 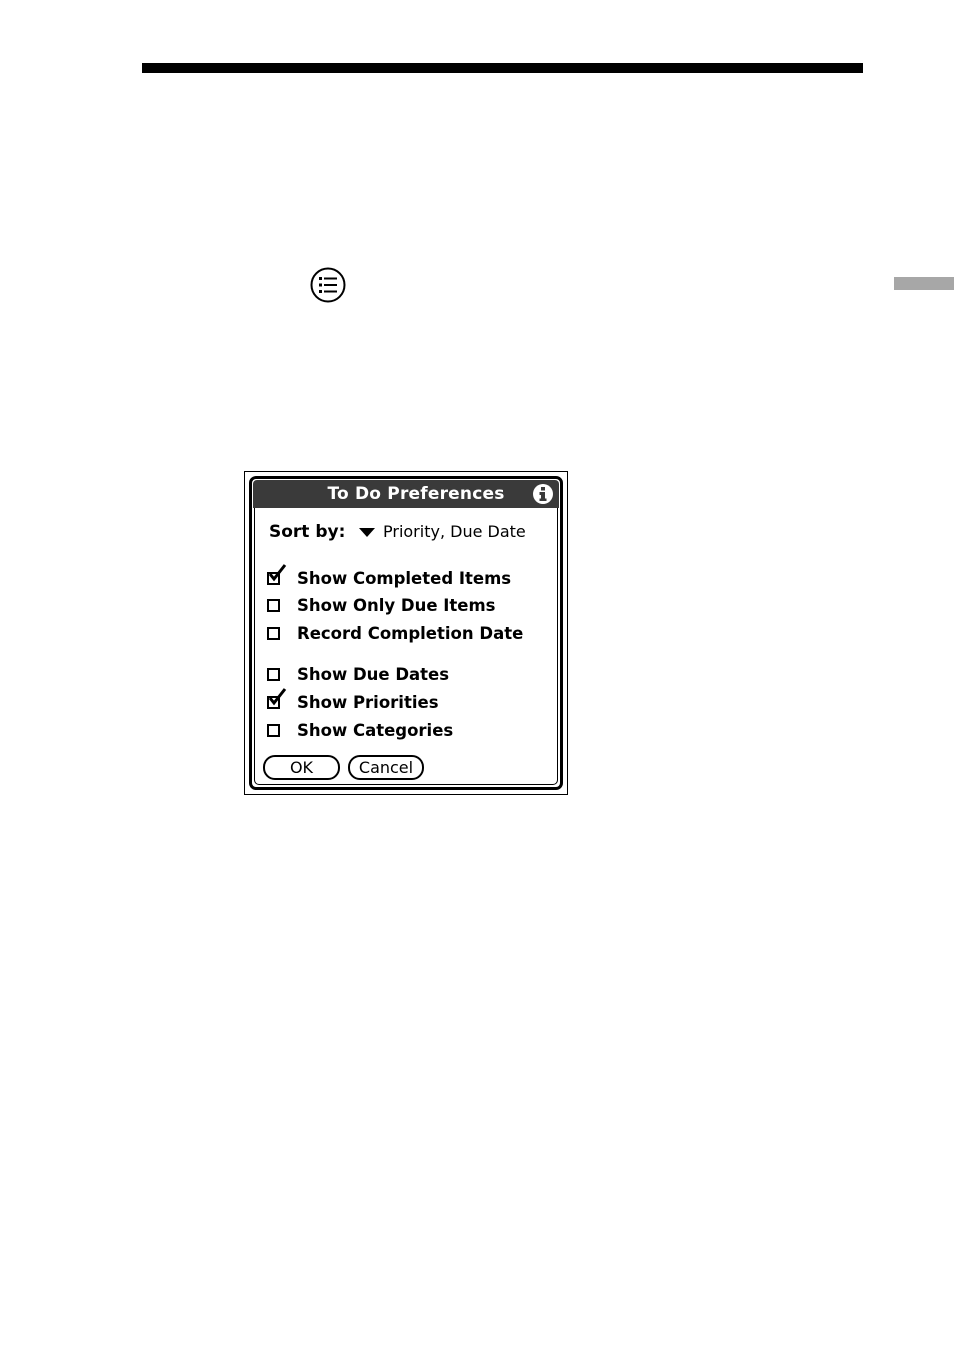 What do you see at coordinates (924, 283) in the screenshot?
I see `chapter-side-tab` at bounding box center [924, 283].